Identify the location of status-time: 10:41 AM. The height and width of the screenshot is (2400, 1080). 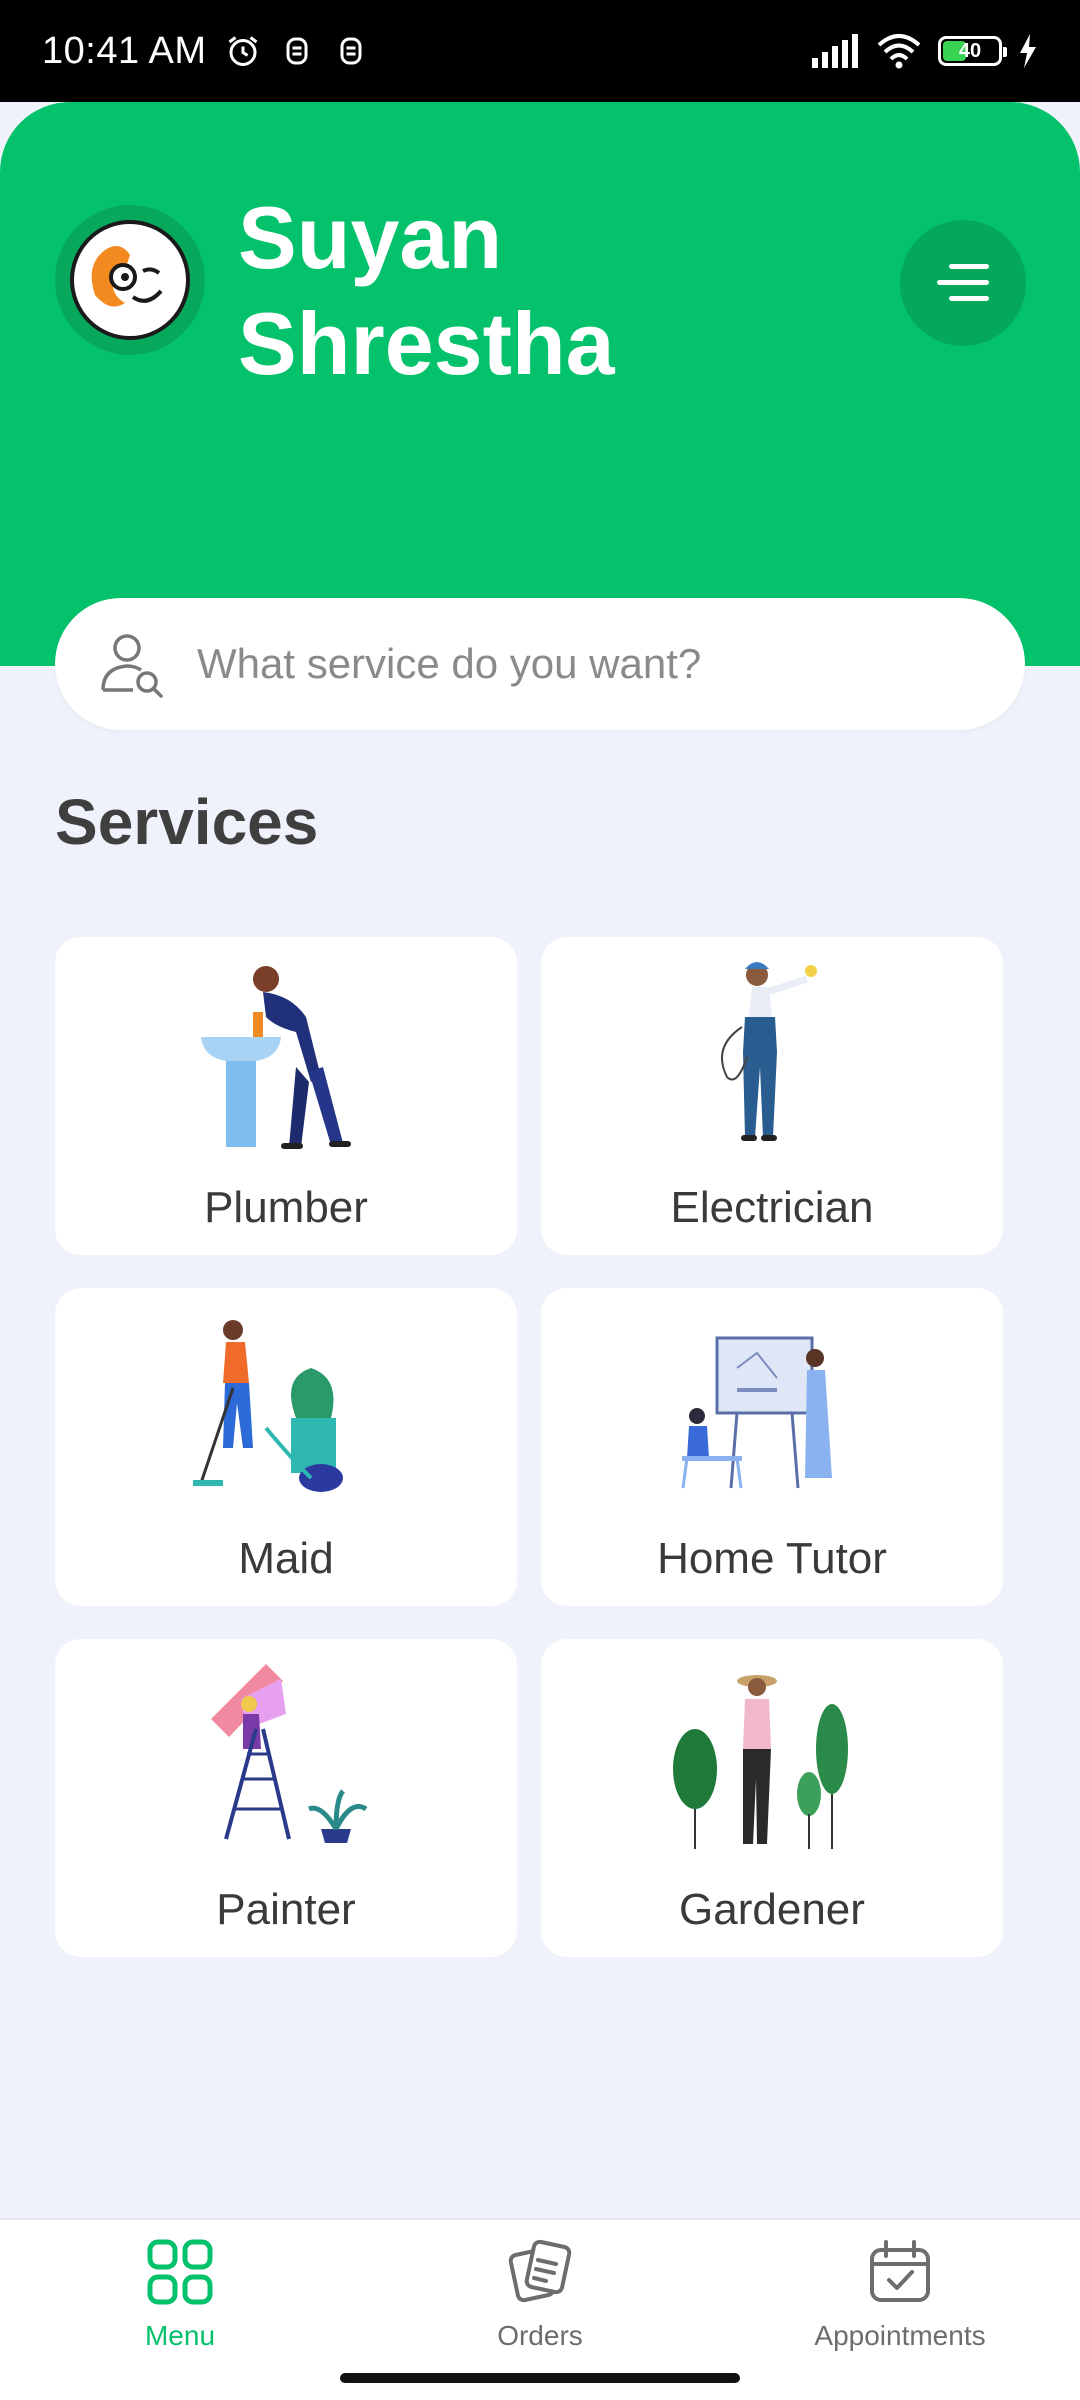
(124, 50).